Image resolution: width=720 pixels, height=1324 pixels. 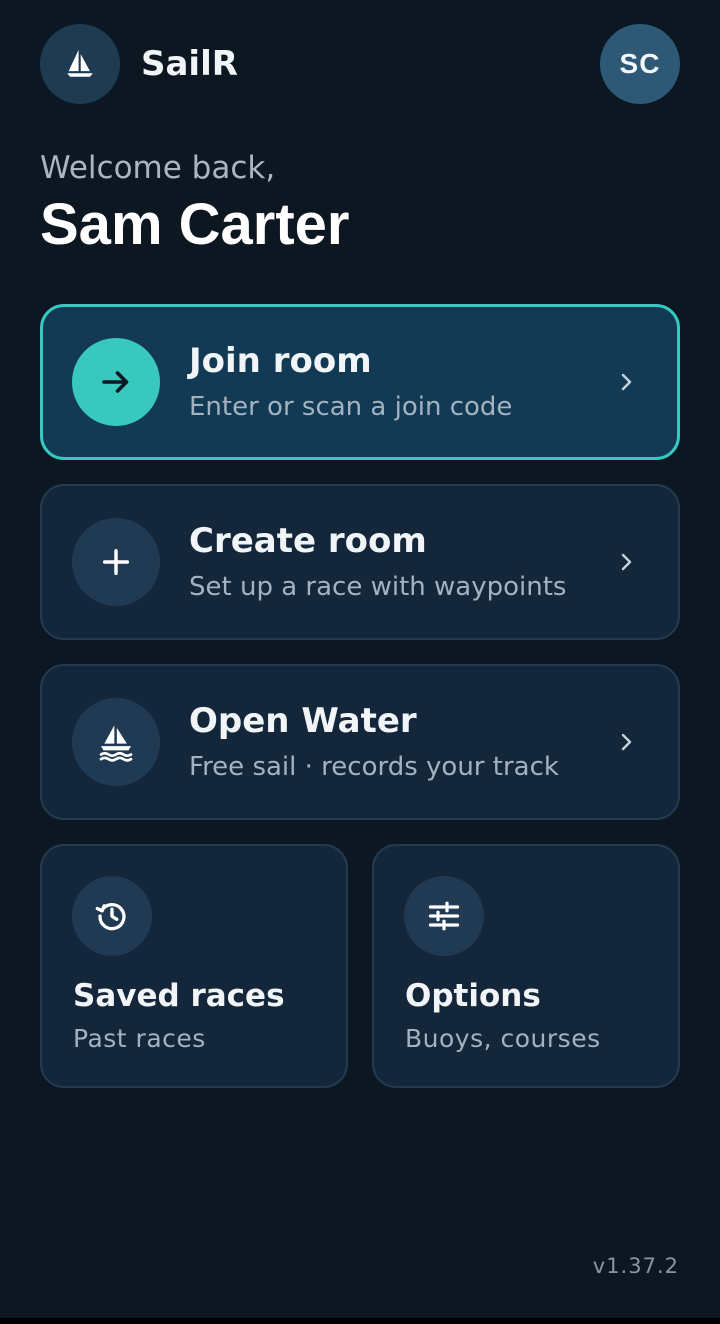 I want to click on create-room-icon-badge, so click(x=116, y=562).